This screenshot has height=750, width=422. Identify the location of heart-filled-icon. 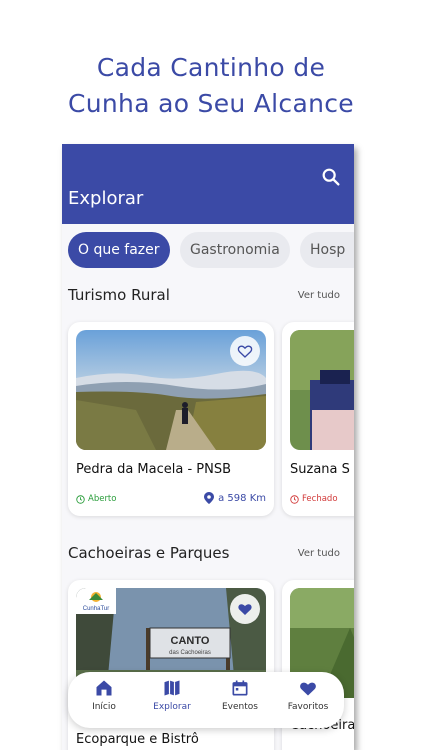
(245, 609).